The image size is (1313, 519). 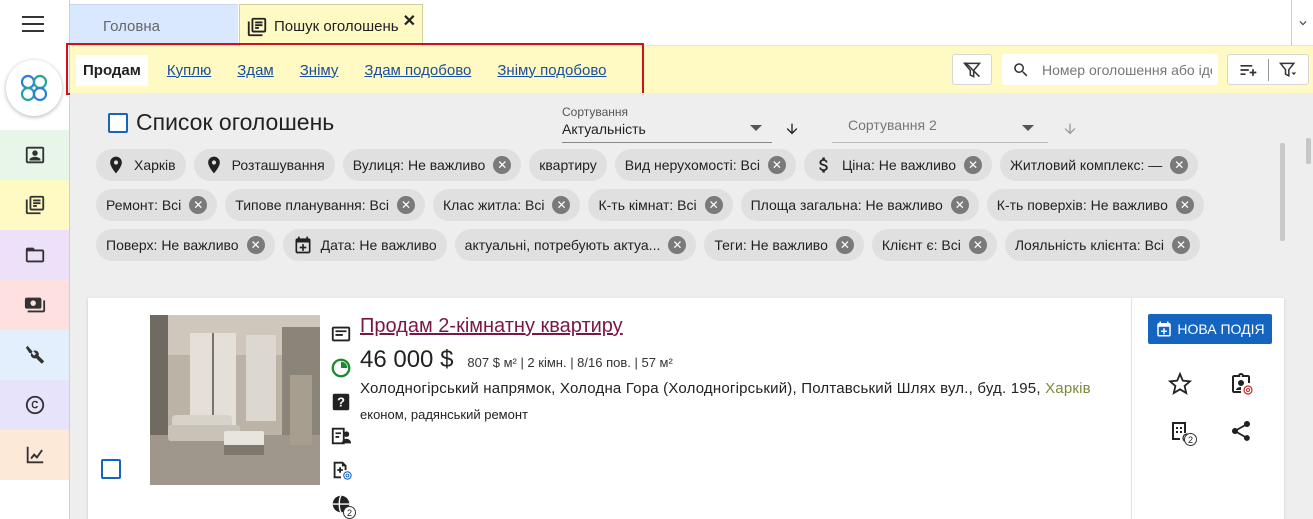 I want to click on listings-icon, so click(x=34, y=205).